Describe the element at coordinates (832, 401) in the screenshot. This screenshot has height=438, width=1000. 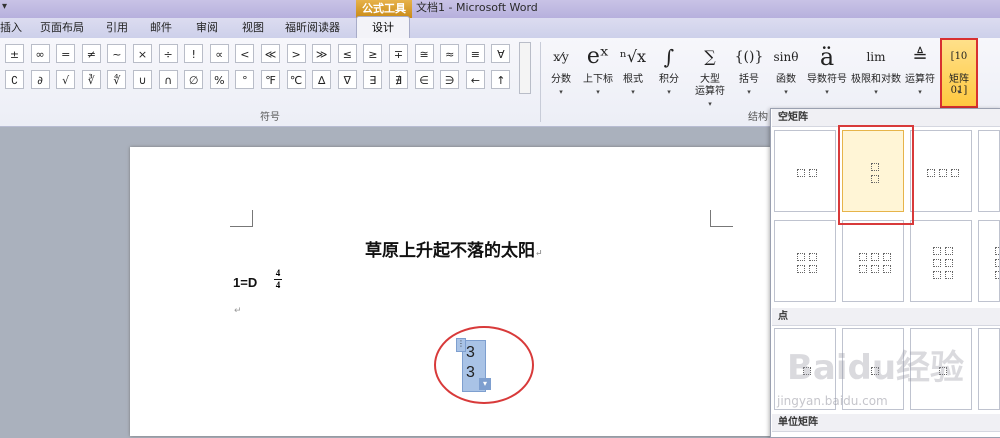
I see `watermark-url: jingyan.baidu.com` at that location.